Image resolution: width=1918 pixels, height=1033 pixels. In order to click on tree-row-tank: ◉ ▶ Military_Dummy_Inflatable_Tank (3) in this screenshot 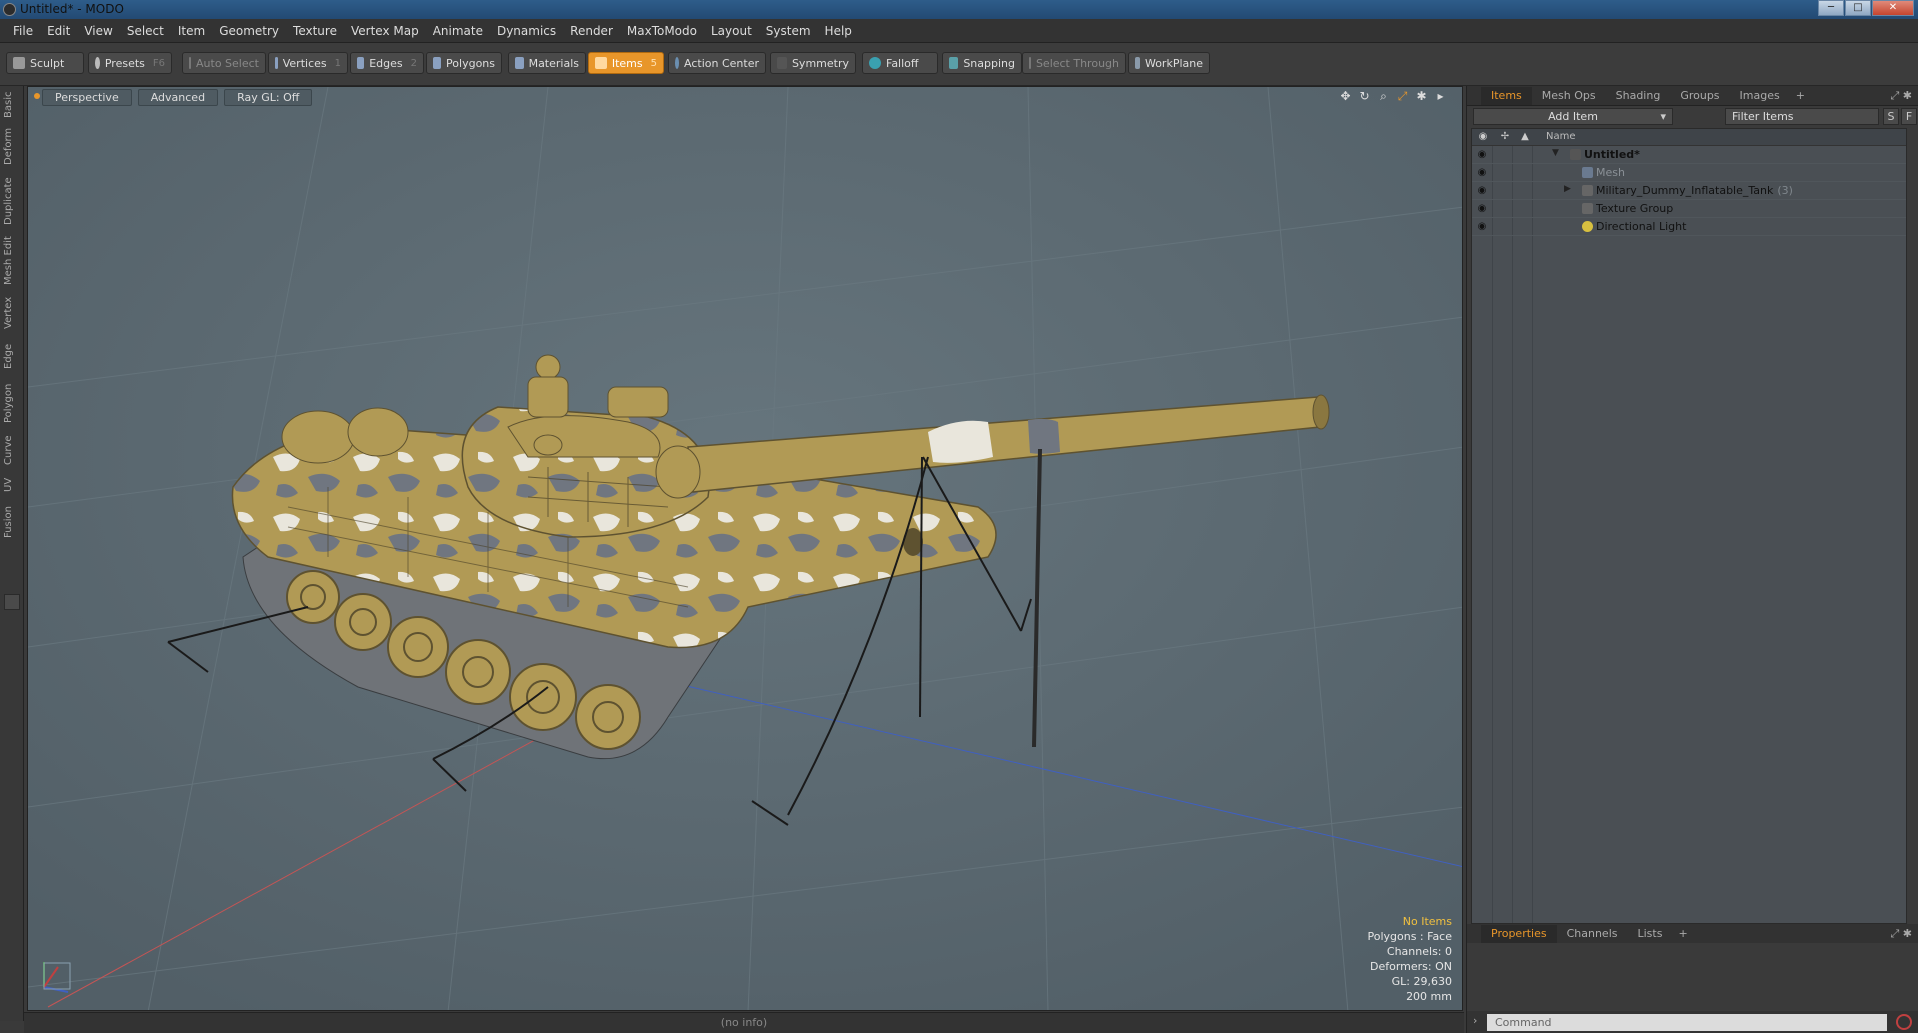, I will do `click(1689, 191)`.